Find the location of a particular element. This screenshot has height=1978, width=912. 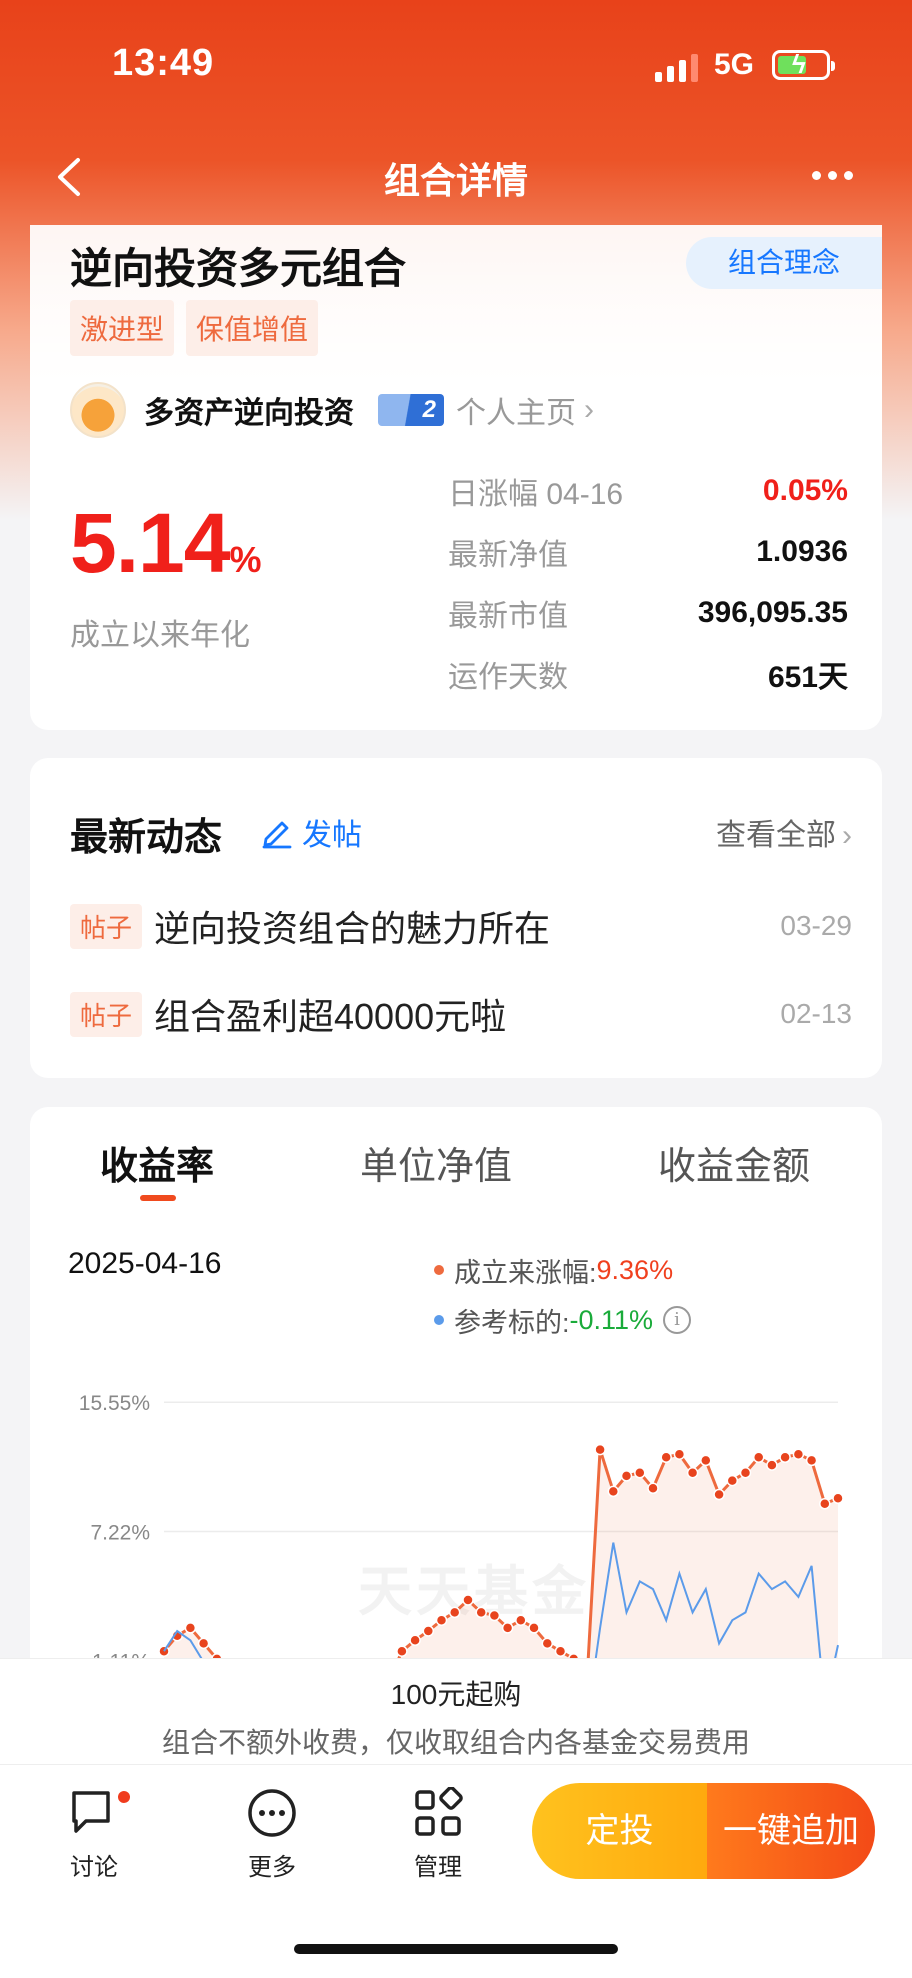

grid-icon is located at coordinates (438, 1812).